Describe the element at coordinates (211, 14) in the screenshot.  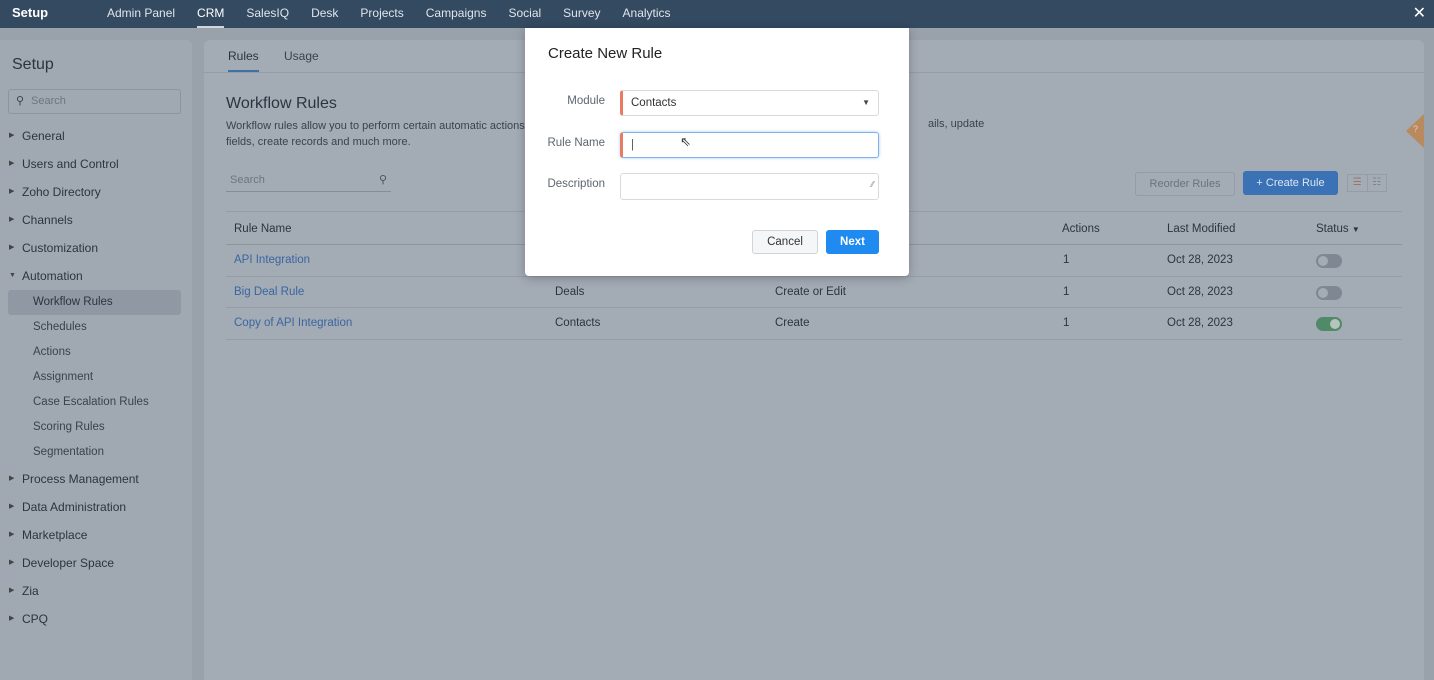
I see `nav-crm: CRM` at that location.